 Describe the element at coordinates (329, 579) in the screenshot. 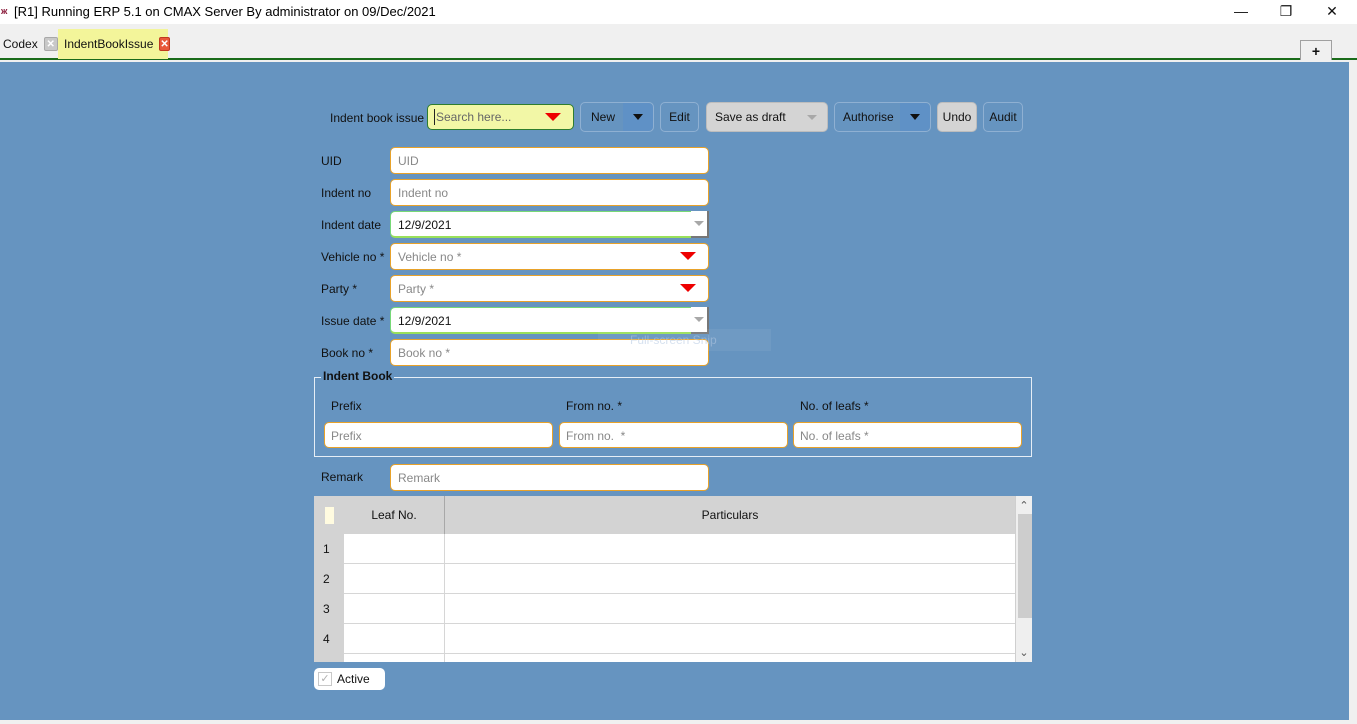

I see `row-number: 2` at that location.